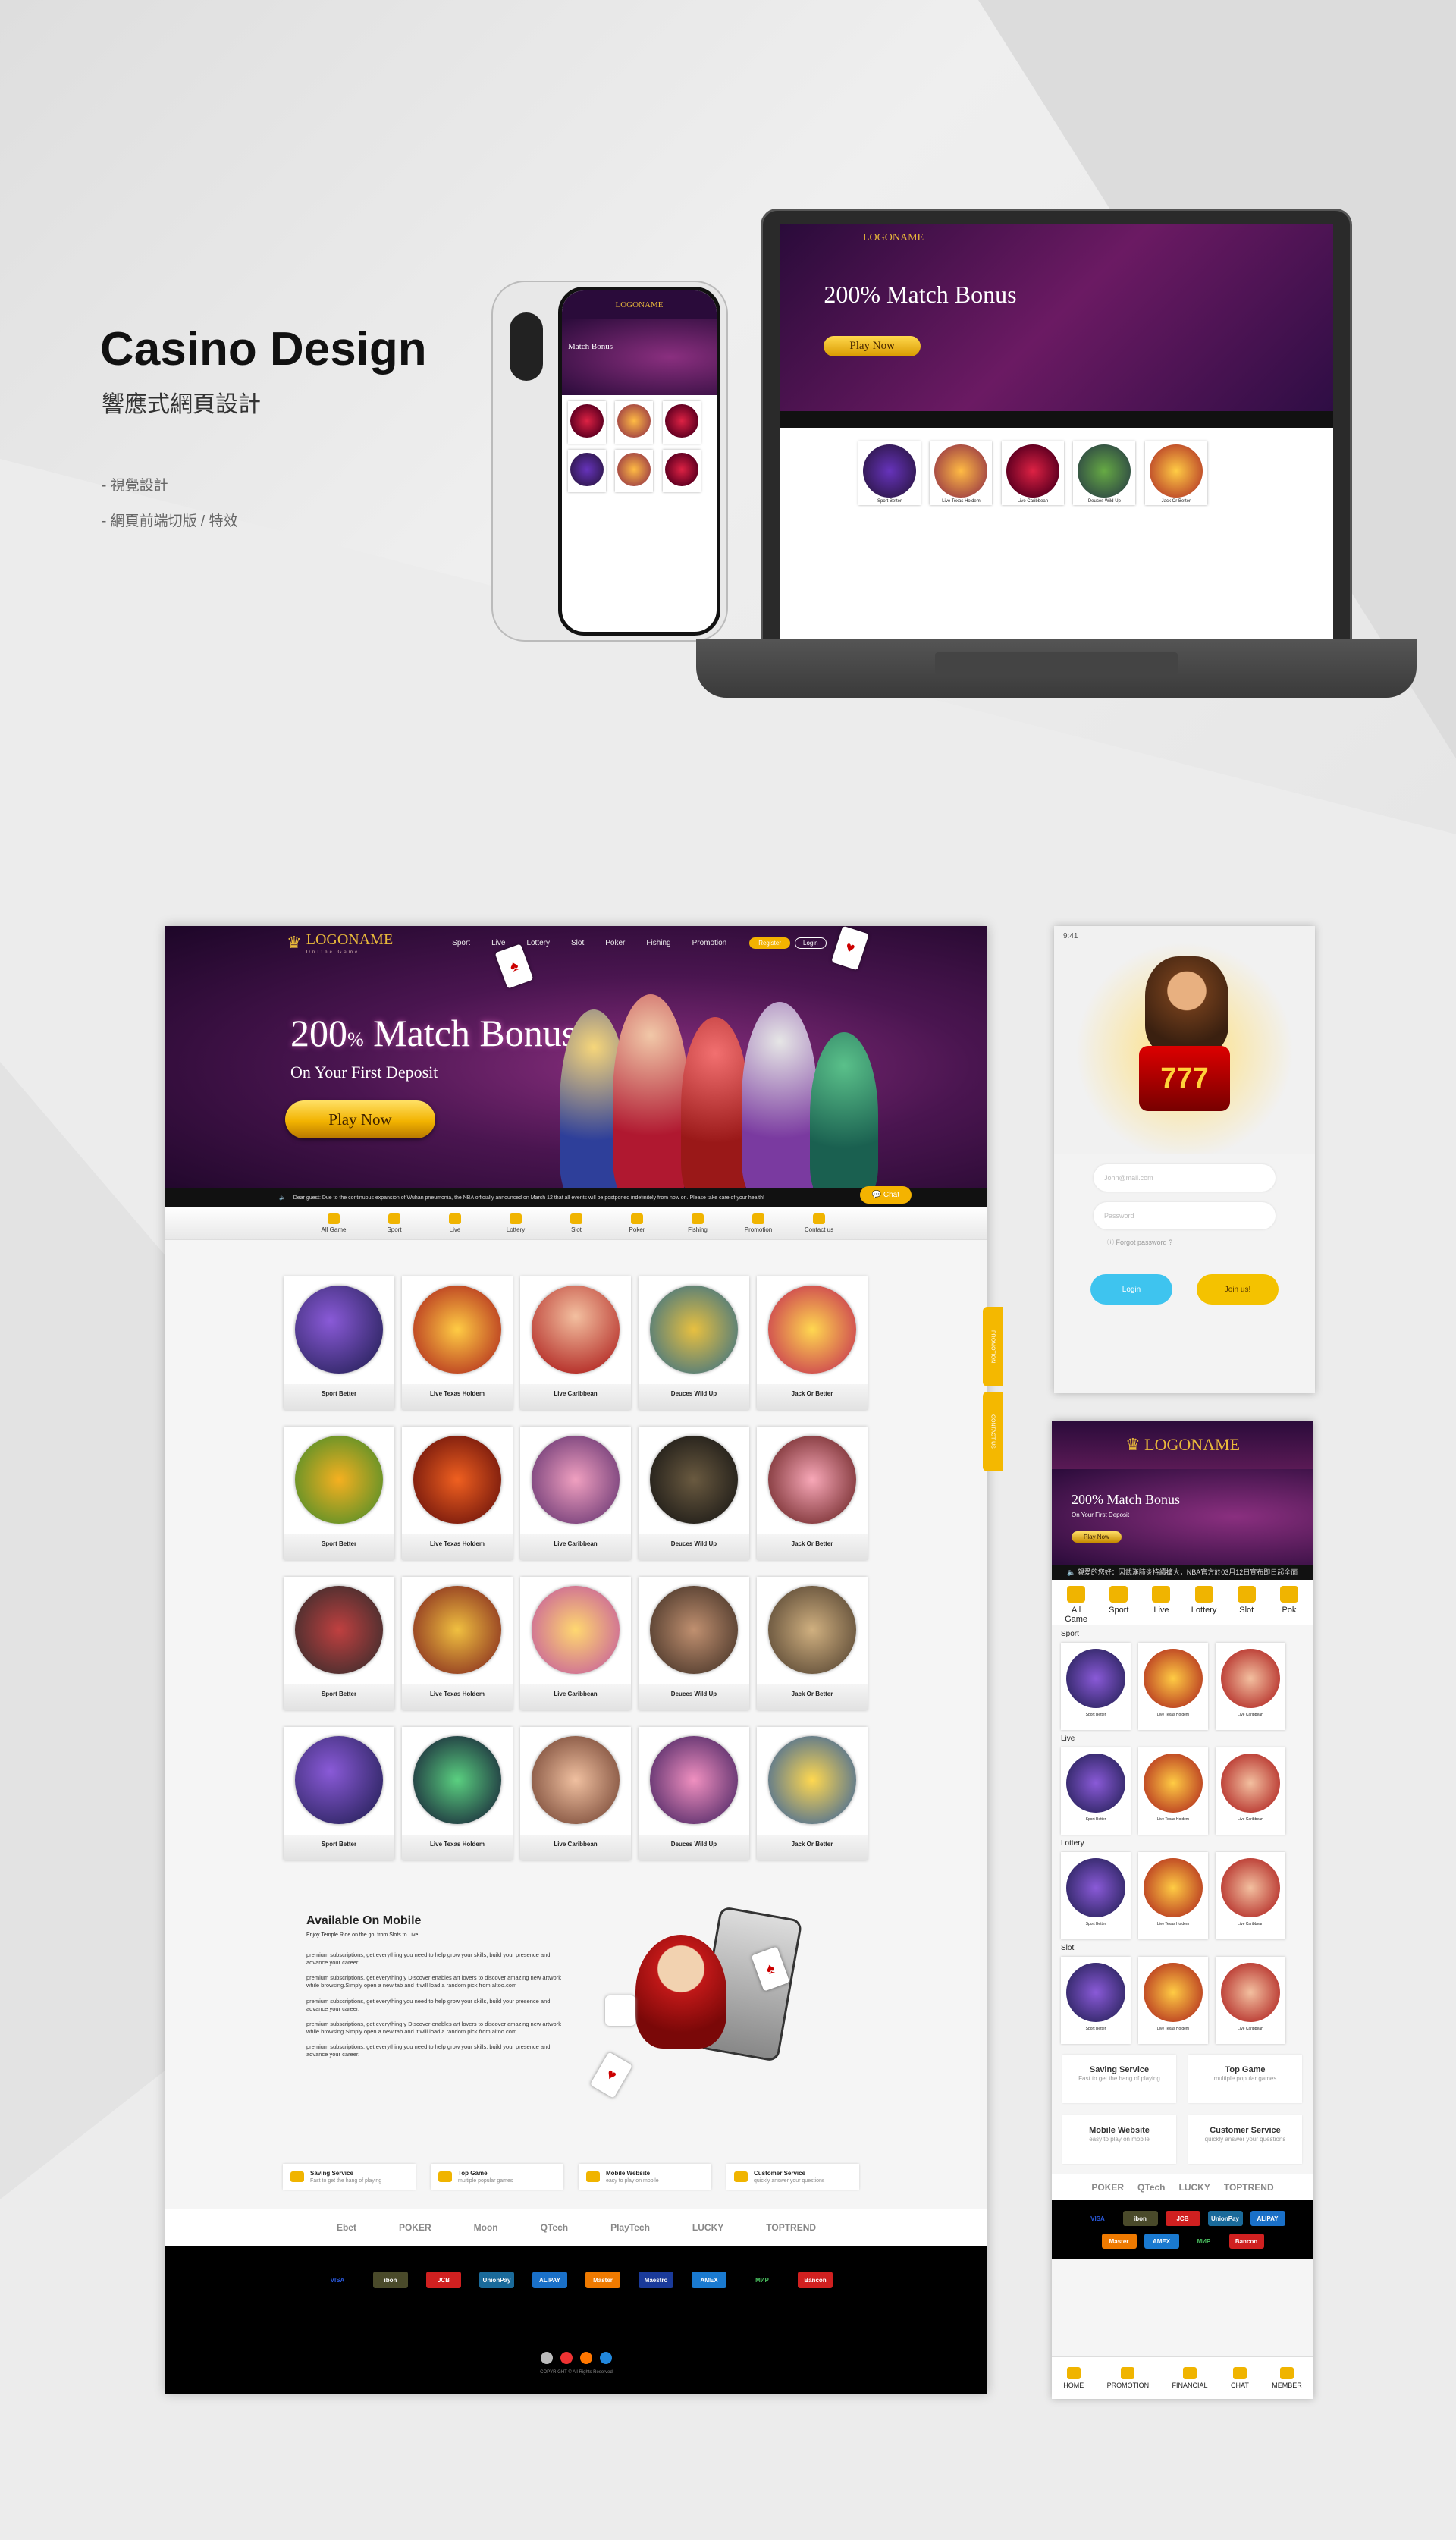 The width and height of the screenshot is (1456, 2540). Describe the element at coordinates (615, 943) in the screenshot. I see `nav-poker: Poker` at that location.